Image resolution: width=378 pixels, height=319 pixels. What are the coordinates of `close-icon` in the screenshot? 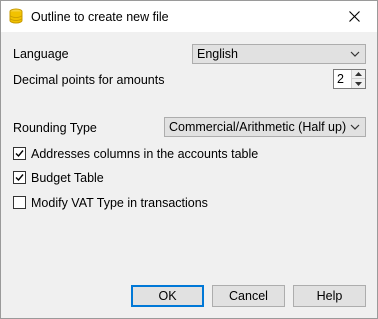 It's located at (354, 16).